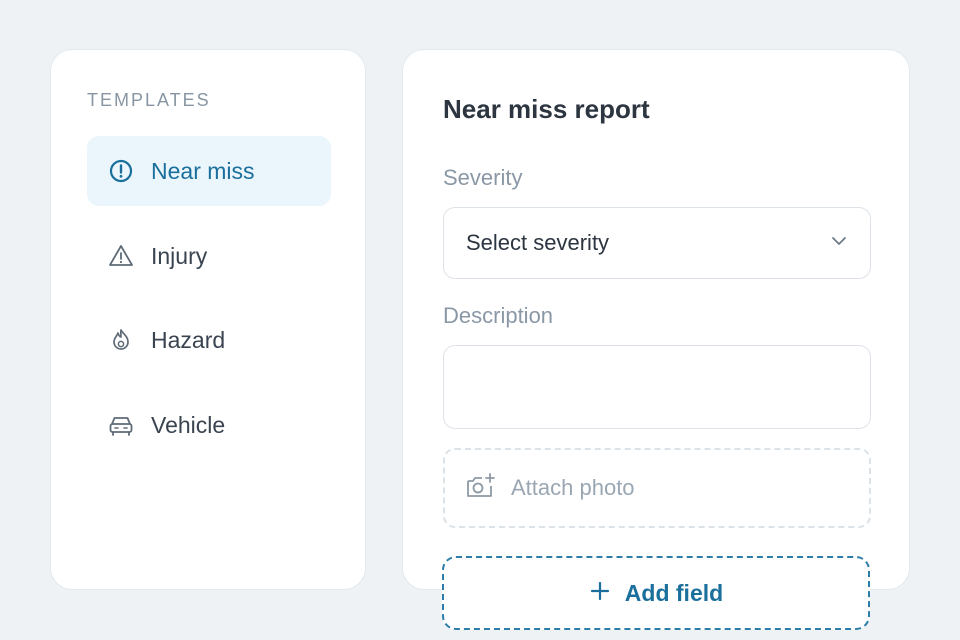 This screenshot has width=960, height=640. What do you see at coordinates (121, 340) in the screenshot?
I see `flame-icon` at bounding box center [121, 340].